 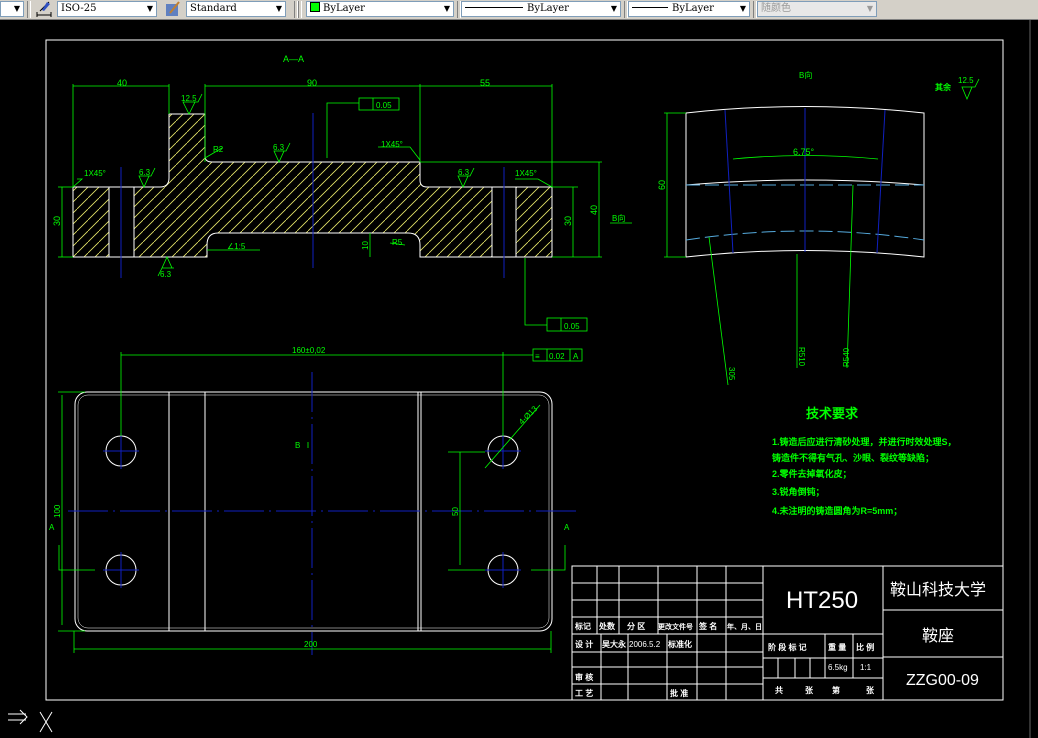 What do you see at coordinates (744, 626) in the screenshot?
I see `header-cell: 年、月、日` at bounding box center [744, 626].